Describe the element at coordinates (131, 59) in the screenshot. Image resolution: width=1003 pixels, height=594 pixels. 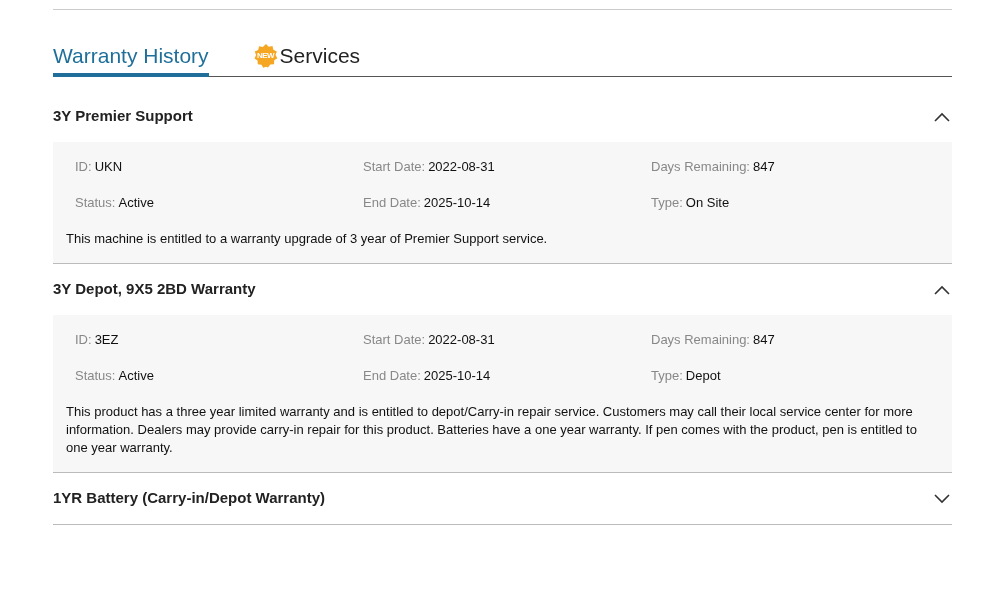
I see `tab: Warranty History` at that location.